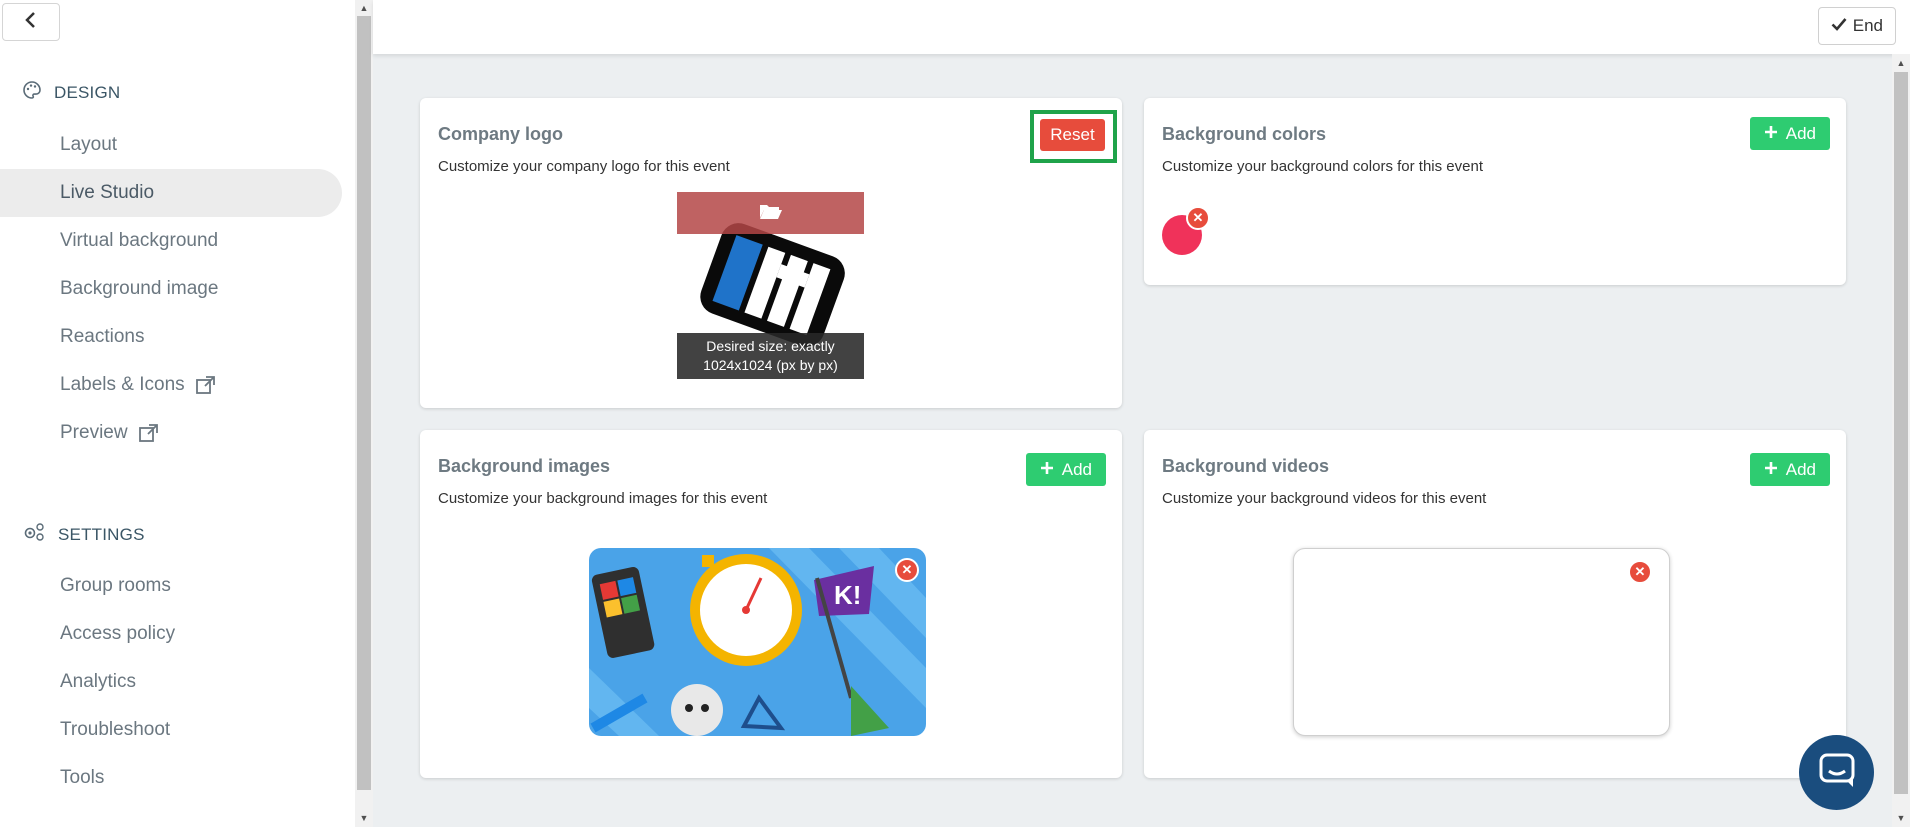  What do you see at coordinates (171, 193) in the screenshot?
I see `sidebar-item-live-studio: Live Studio` at bounding box center [171, 193].